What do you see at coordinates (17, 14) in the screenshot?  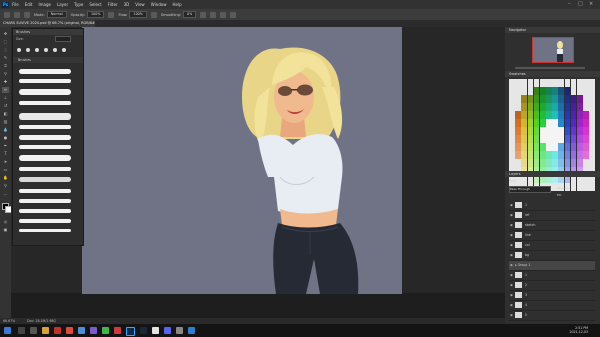 I see `brush-tool-icon` at bounding box center [17, 14].